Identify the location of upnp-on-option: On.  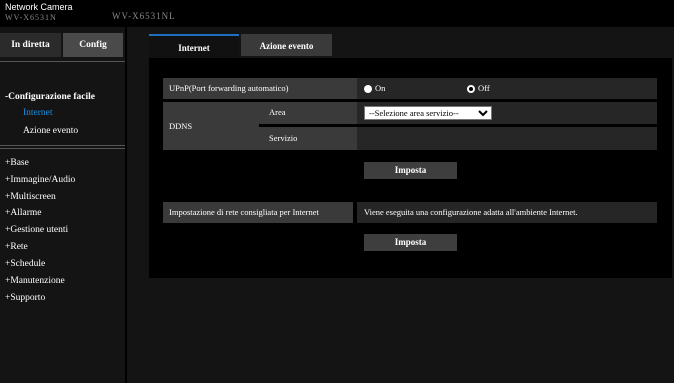
(375, 88).